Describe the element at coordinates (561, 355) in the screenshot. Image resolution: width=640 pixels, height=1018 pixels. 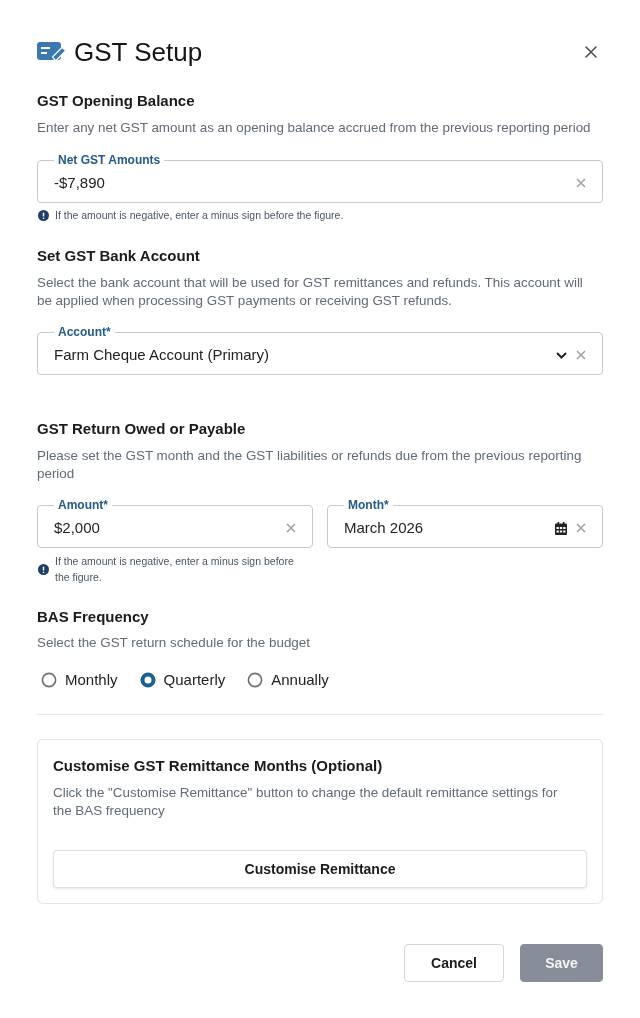
I see `chevron-down-icon` at that location.